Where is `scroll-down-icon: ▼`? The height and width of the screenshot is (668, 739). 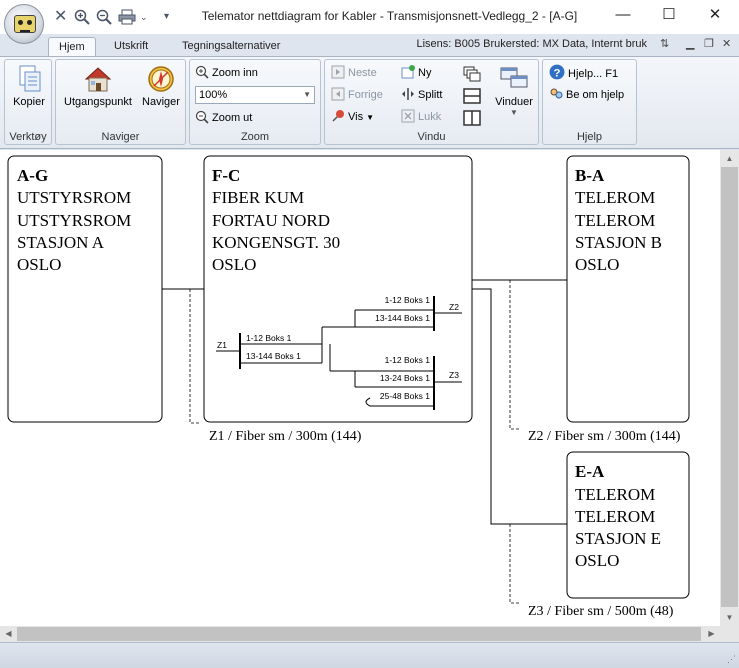 scroll-down-icon: ▼ is located at coordinates (729, 617).